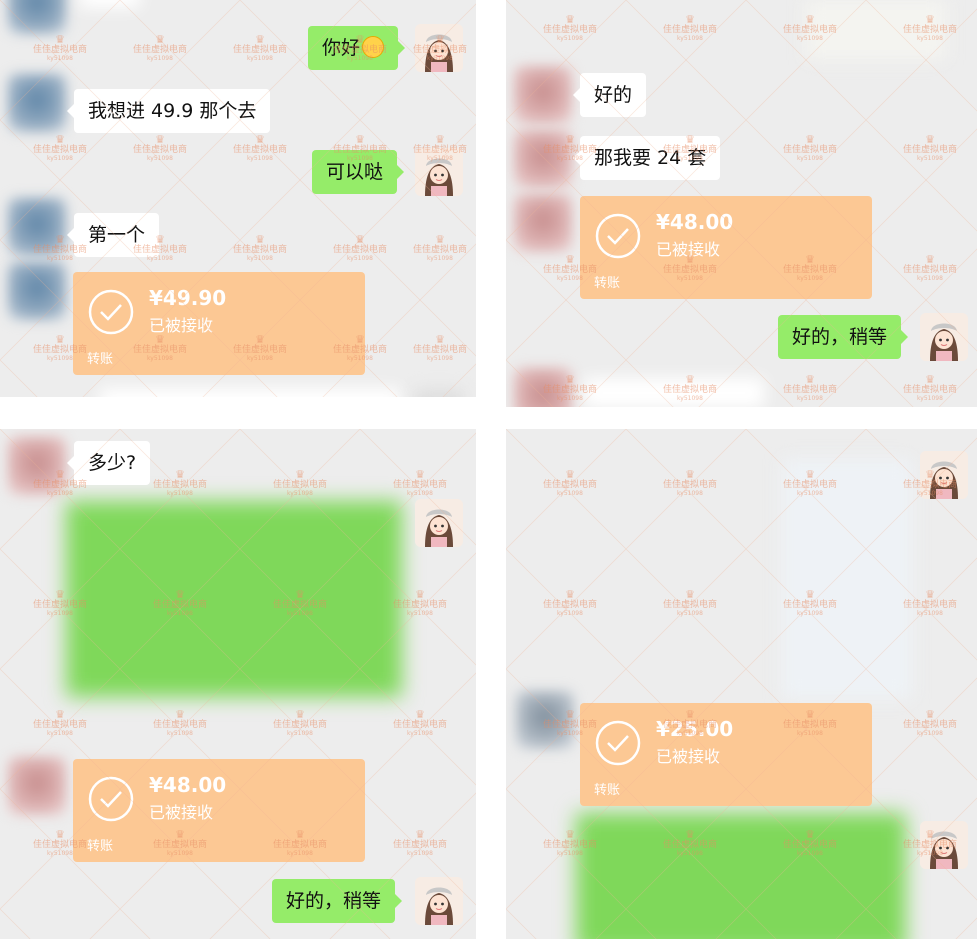  Describe the element at coordinates (108, 463) in the screenshot. I see `message-bubble-received: 多少?` at that location.